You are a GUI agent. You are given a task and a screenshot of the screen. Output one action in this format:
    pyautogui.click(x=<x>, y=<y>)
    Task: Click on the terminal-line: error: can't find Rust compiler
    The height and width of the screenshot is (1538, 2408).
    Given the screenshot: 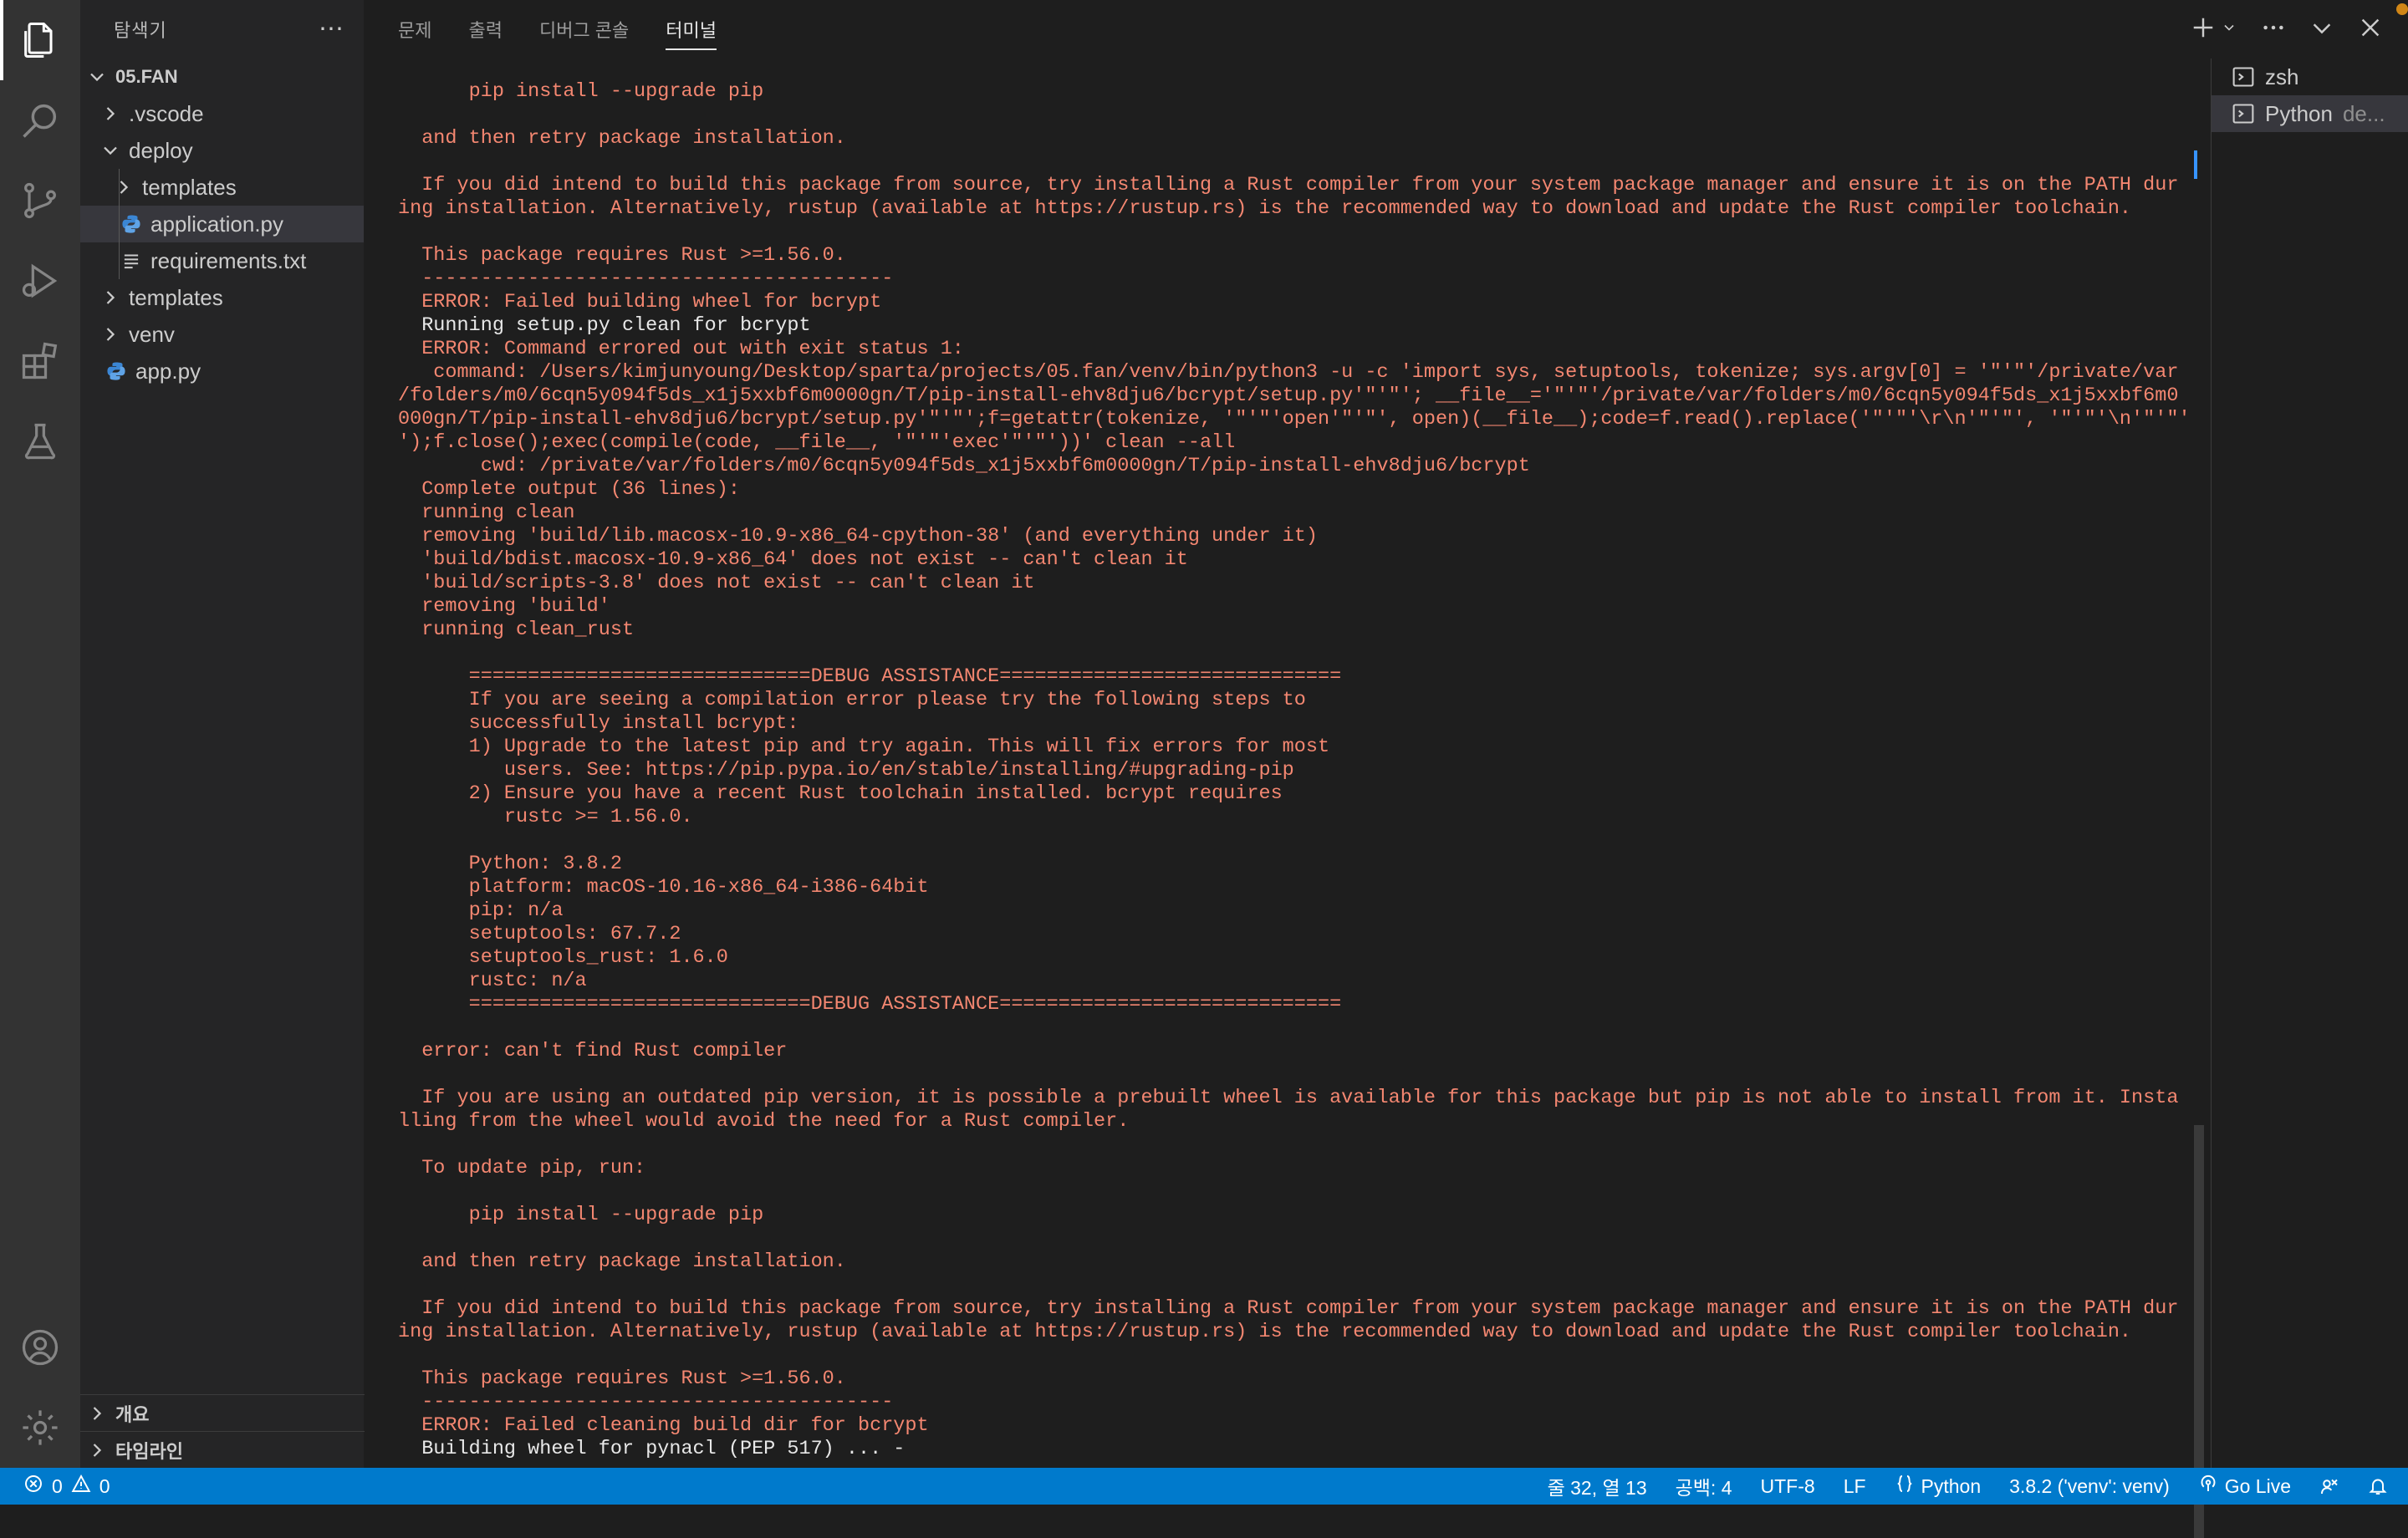 What is the action you would take?
    pyautogui.click(x=593, y=1051)
    